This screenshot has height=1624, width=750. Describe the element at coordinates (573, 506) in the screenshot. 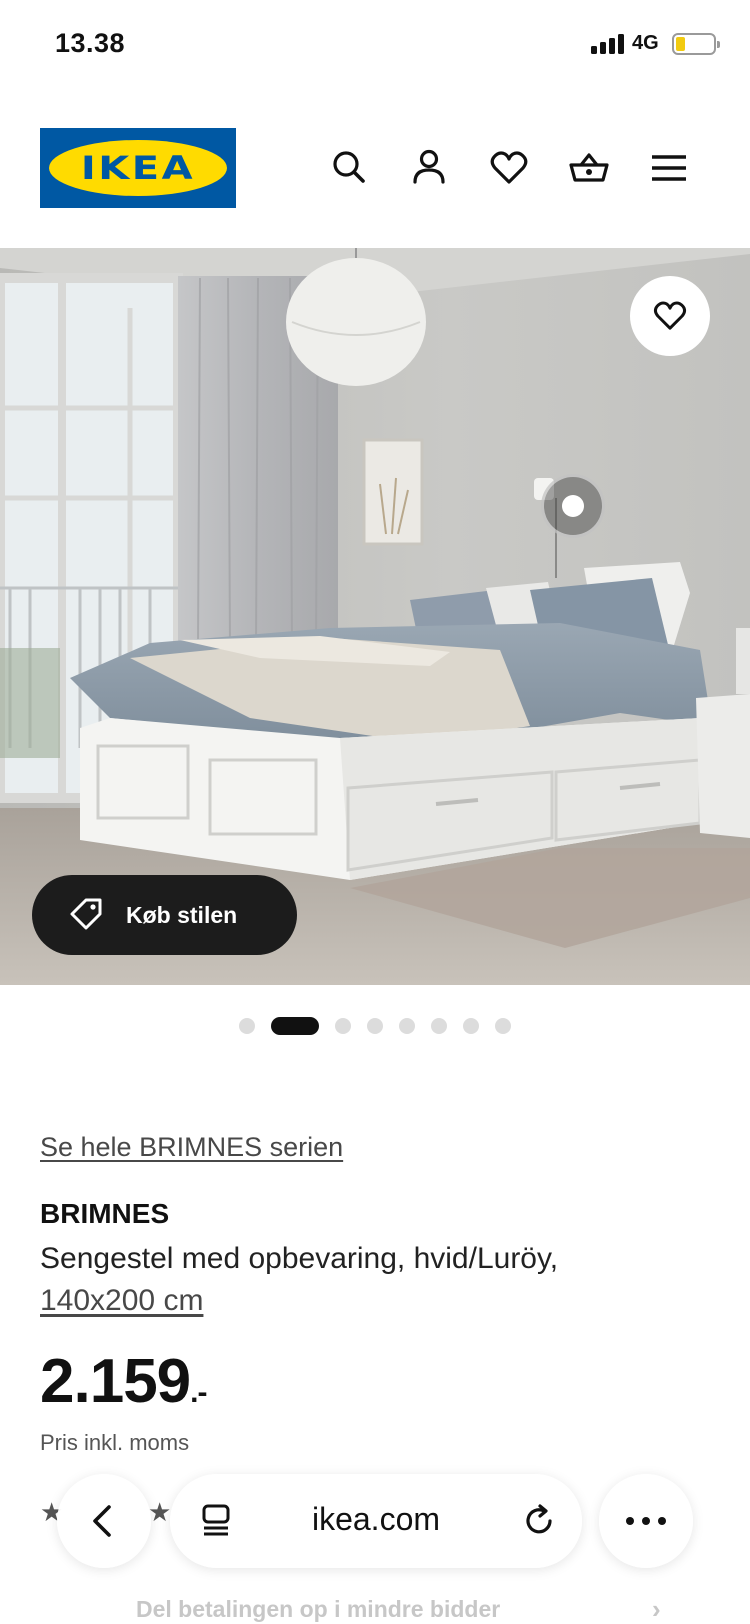

I see `product-hotspot` at that location.